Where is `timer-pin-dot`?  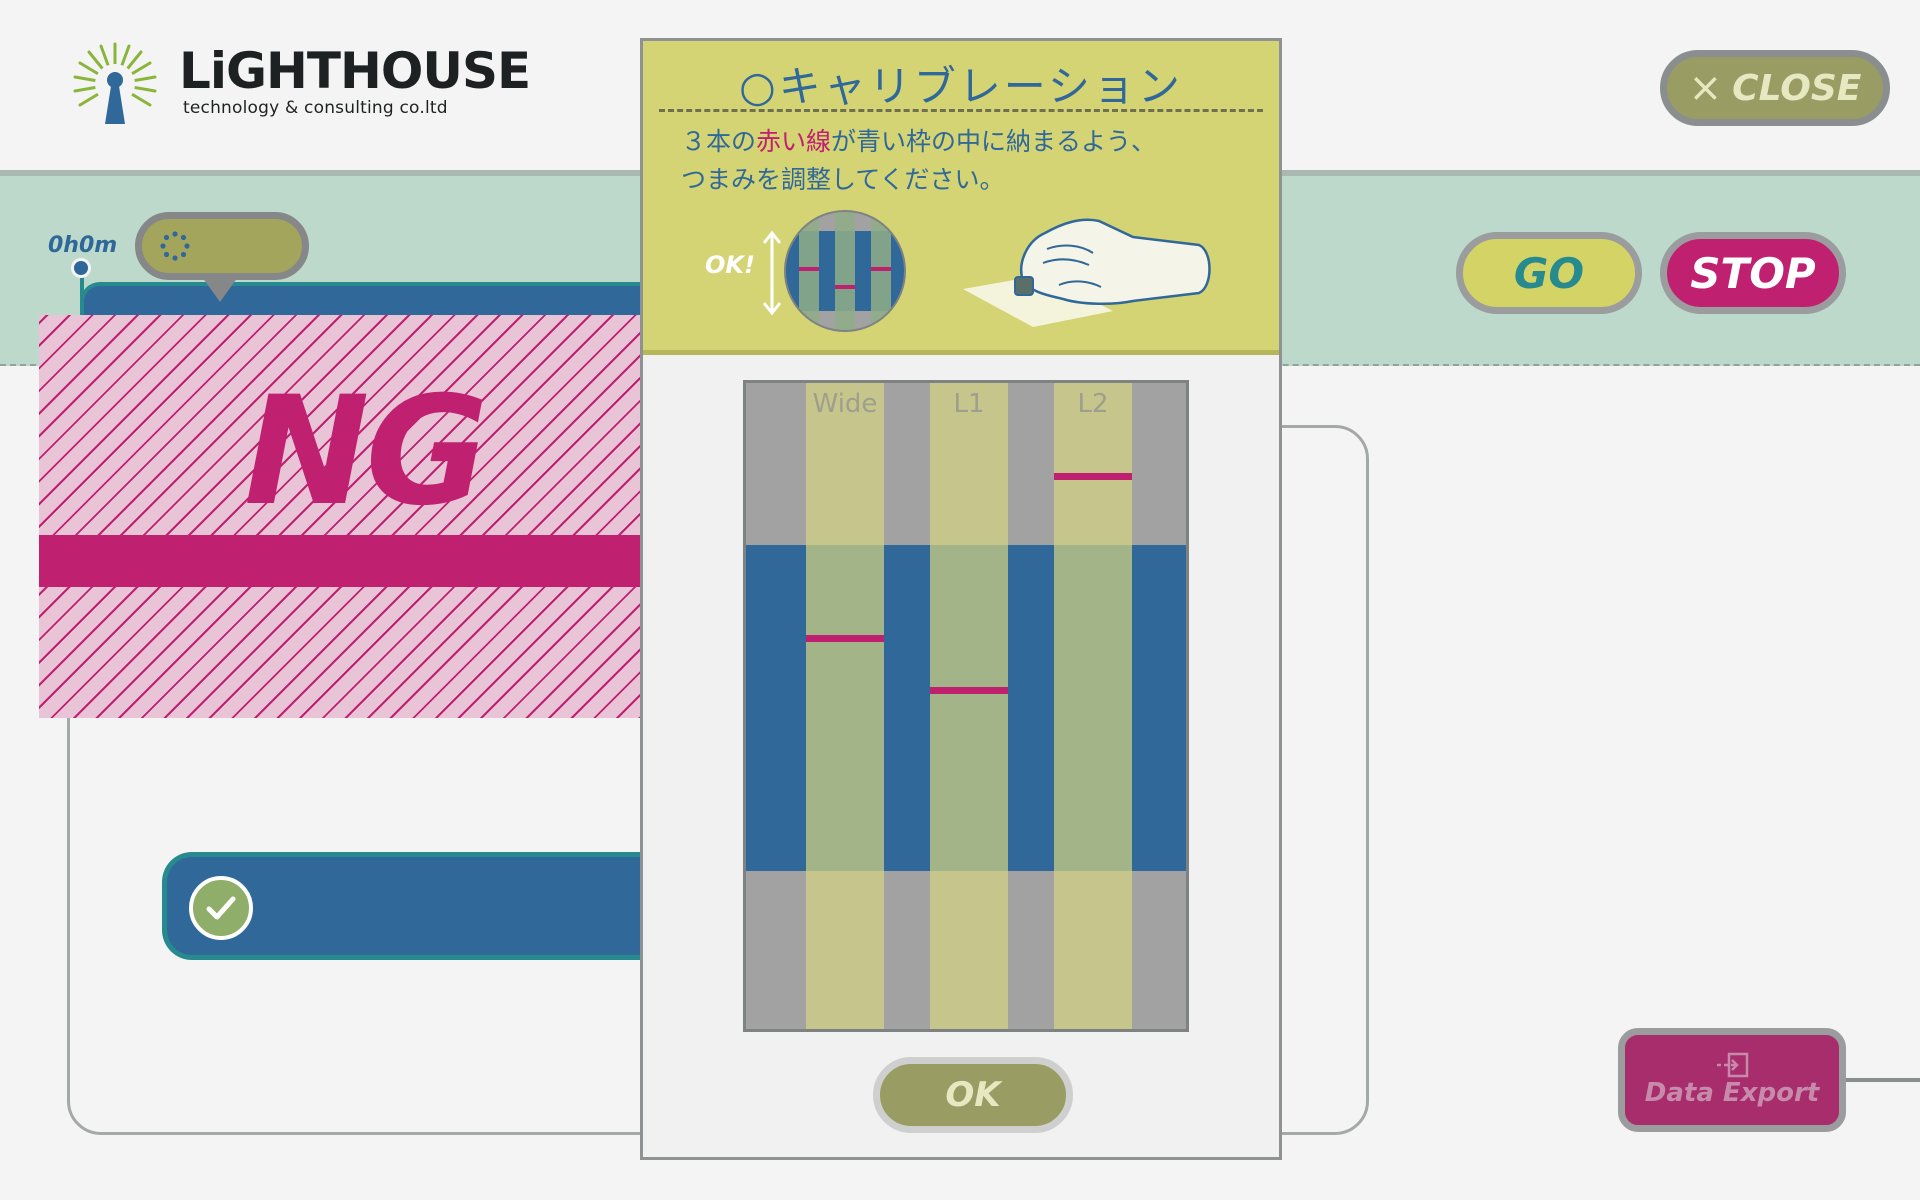 timer-pin-dot is located at coordinates (81, 268).